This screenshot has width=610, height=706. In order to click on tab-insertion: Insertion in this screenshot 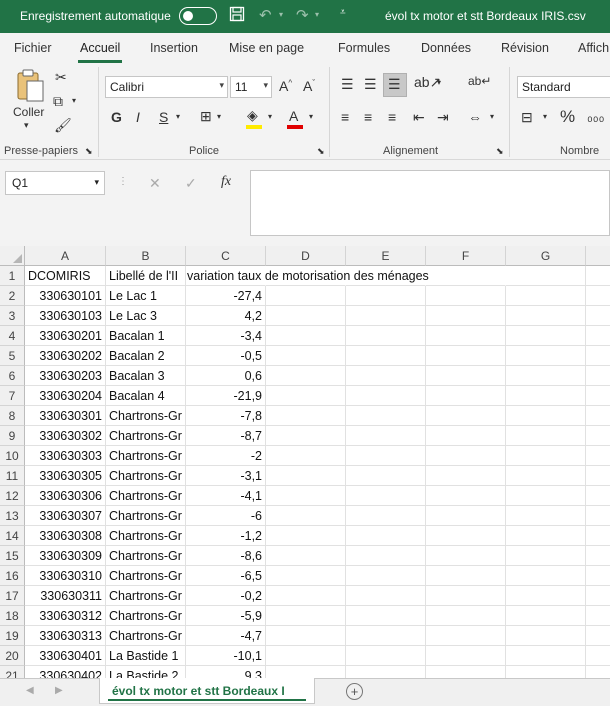, I will do `click(174, 48)`.